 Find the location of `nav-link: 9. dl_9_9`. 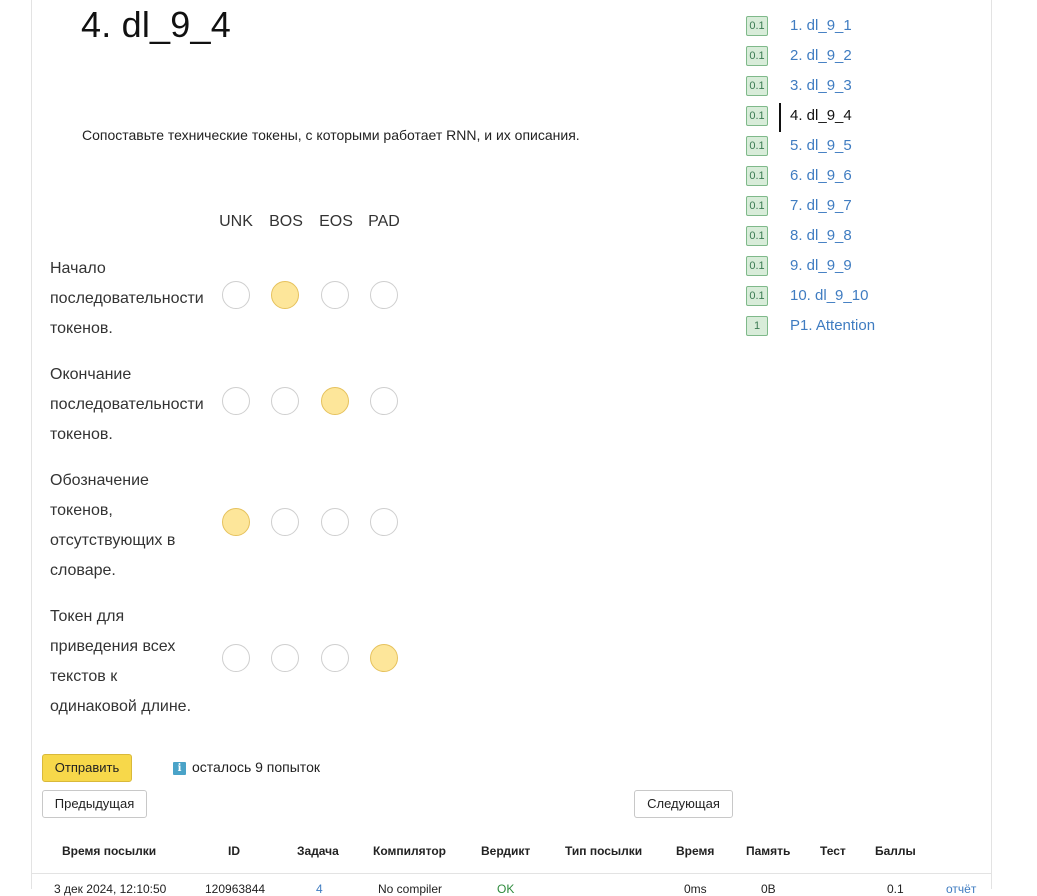

nav-link: 9. dl_9_9 is located at coordinates (821, 265).